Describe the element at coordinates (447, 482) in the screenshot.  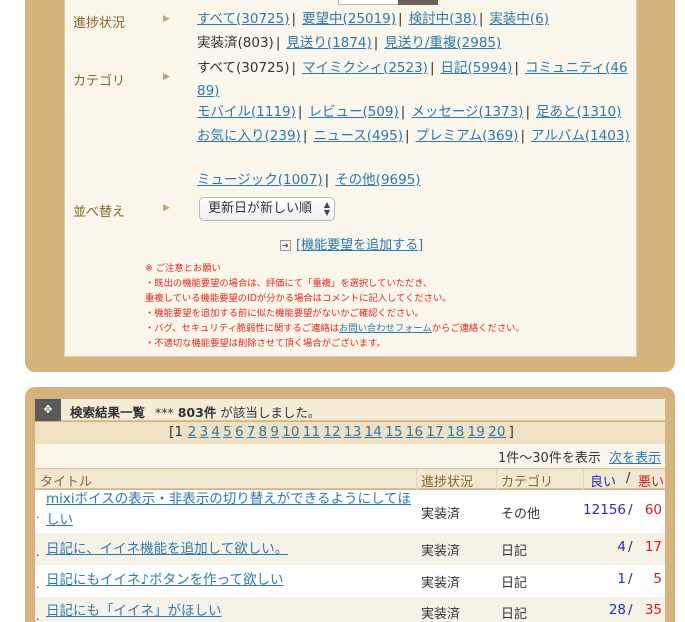
I see `column-status: 進捗状況` at that location.